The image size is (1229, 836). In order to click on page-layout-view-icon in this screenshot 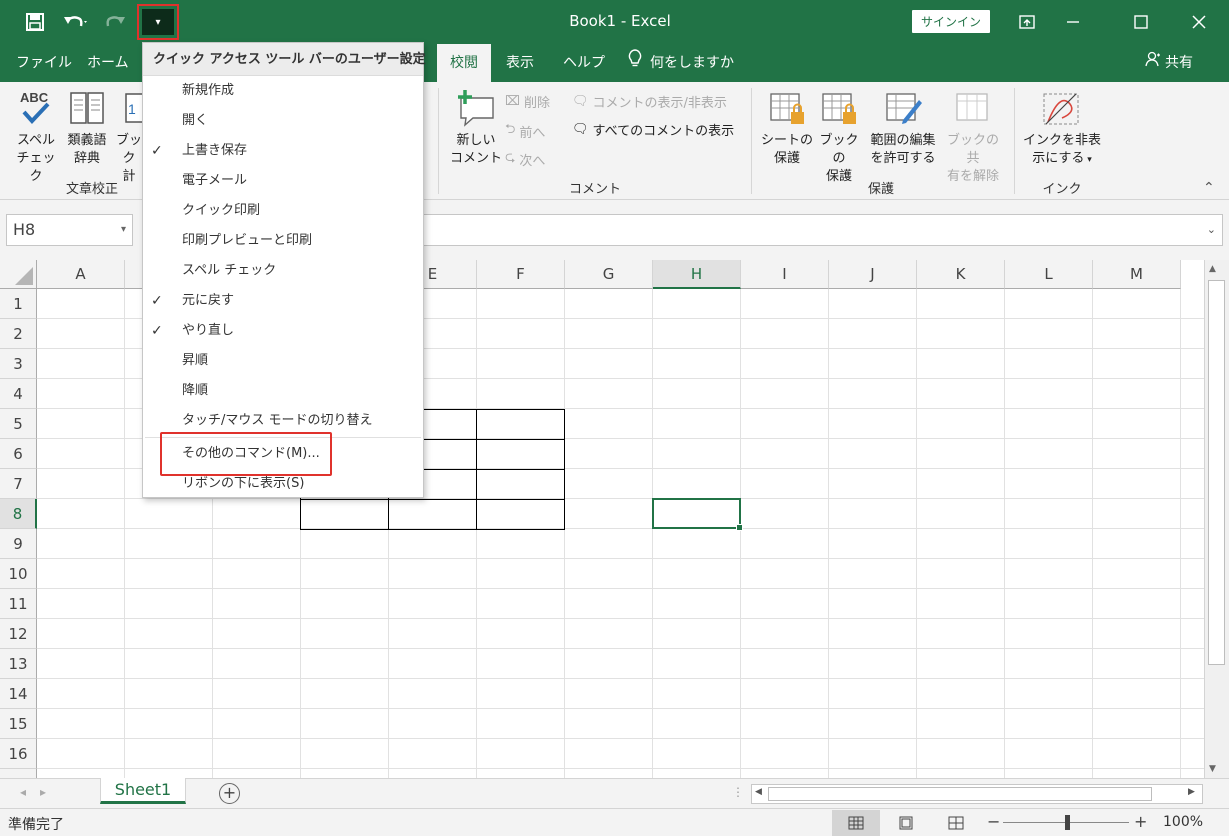, I will do `click(906, 823)`.